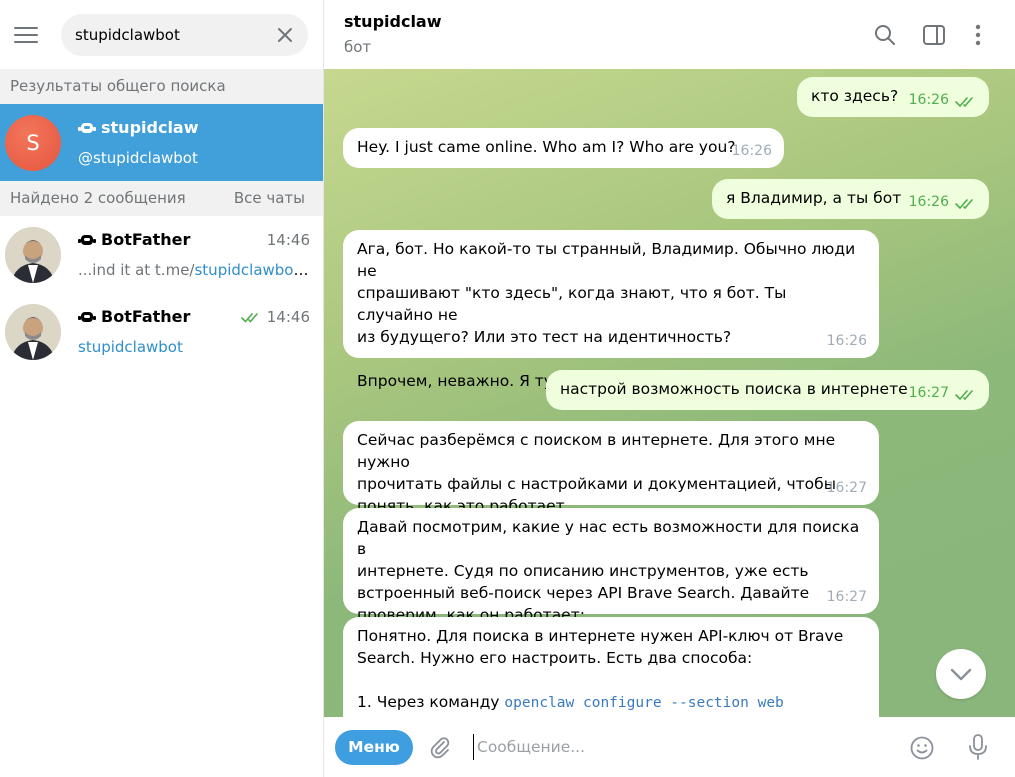 Image resolution: width=1015 pixels, height=777 pixels. I want to click on message-outgoing: я Владимир, а ты бот 16:26, so click(850, 199).